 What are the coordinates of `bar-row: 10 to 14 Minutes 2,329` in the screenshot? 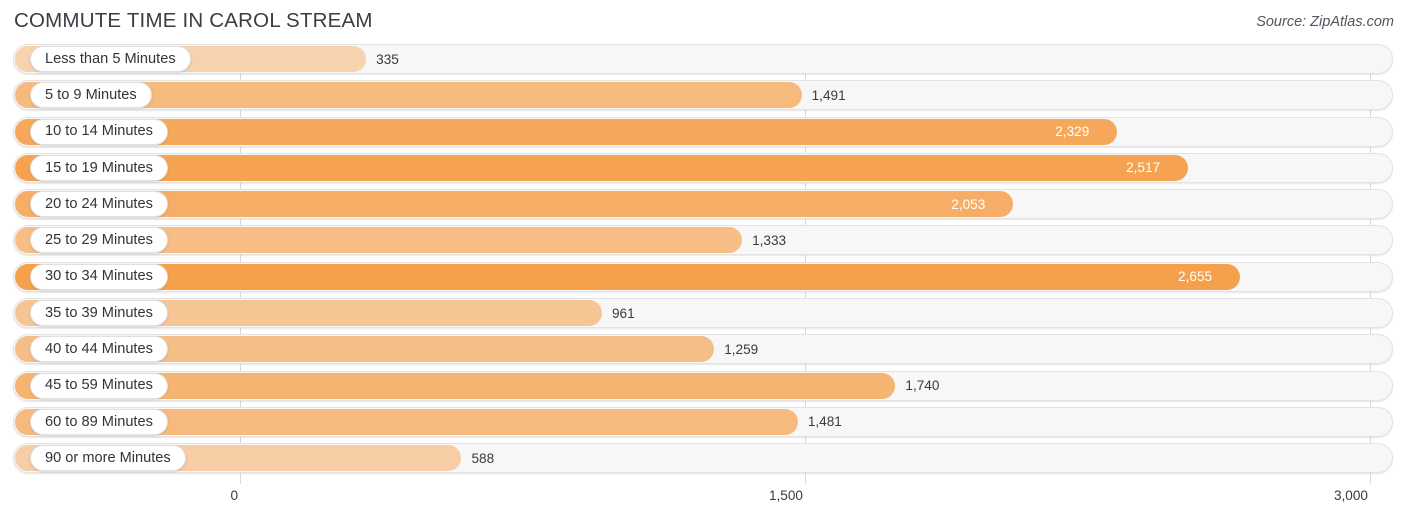 It's located at (703, 131).